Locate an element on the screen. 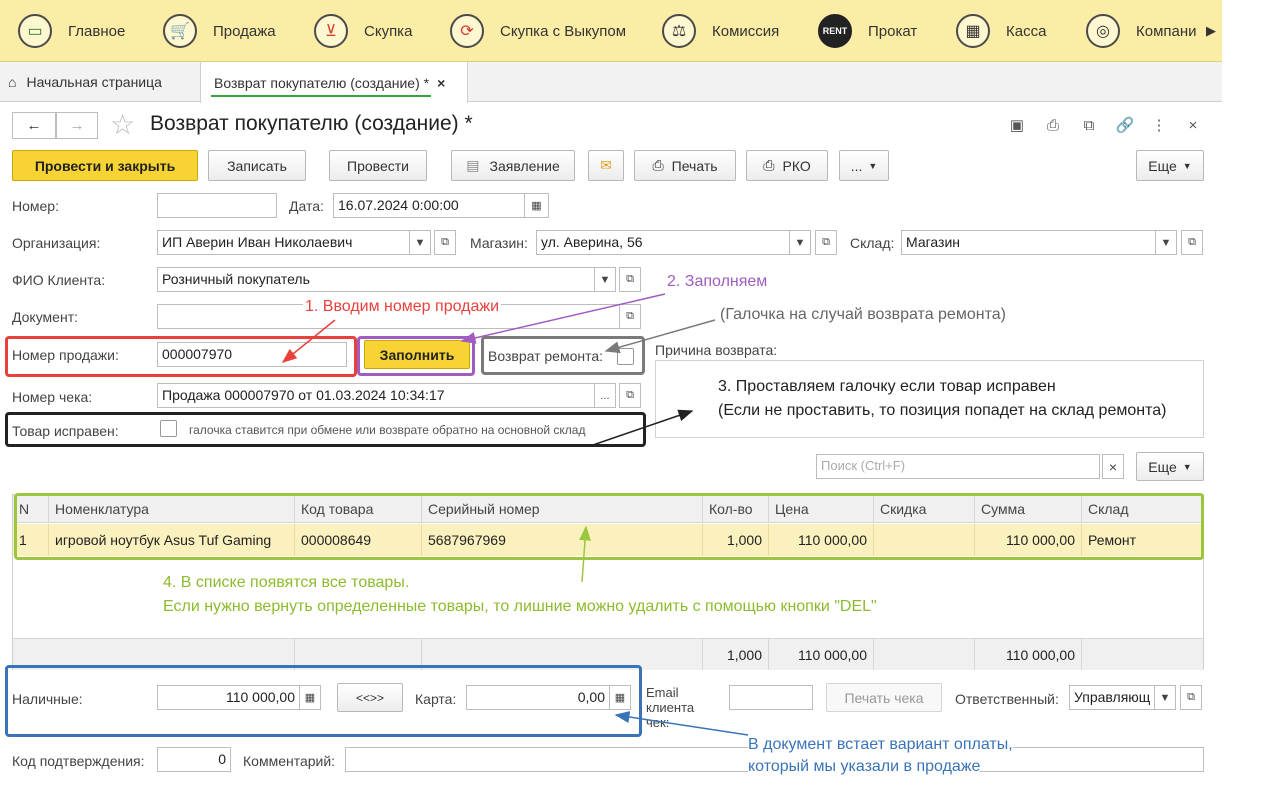  arrow-table is located at coordinates (585, 554).